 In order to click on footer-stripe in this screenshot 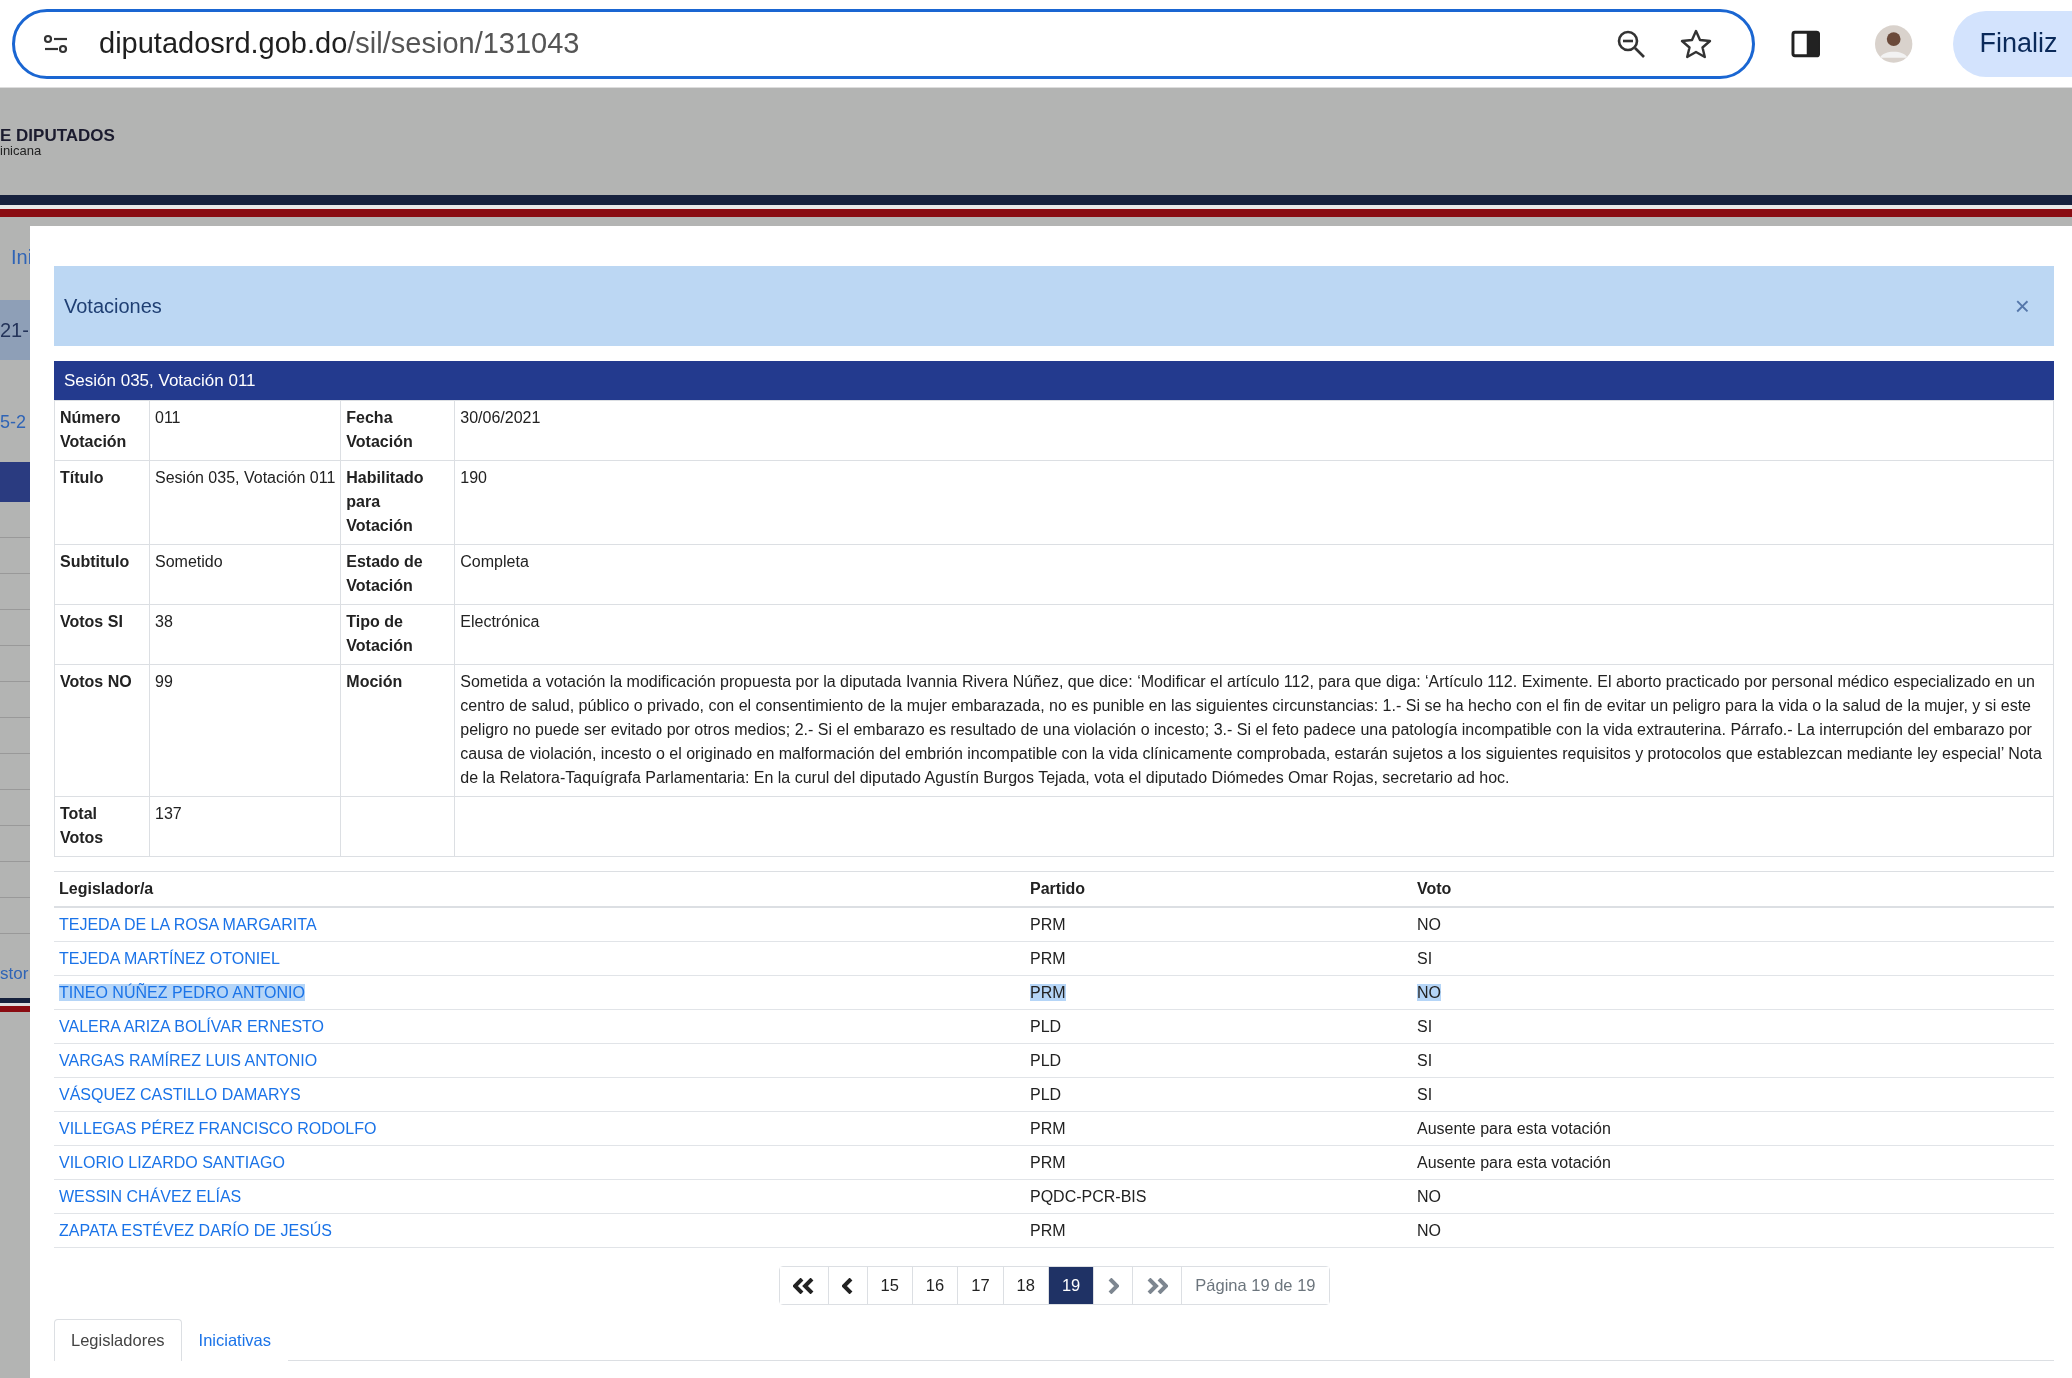, I will do `click(15, 1005)`.